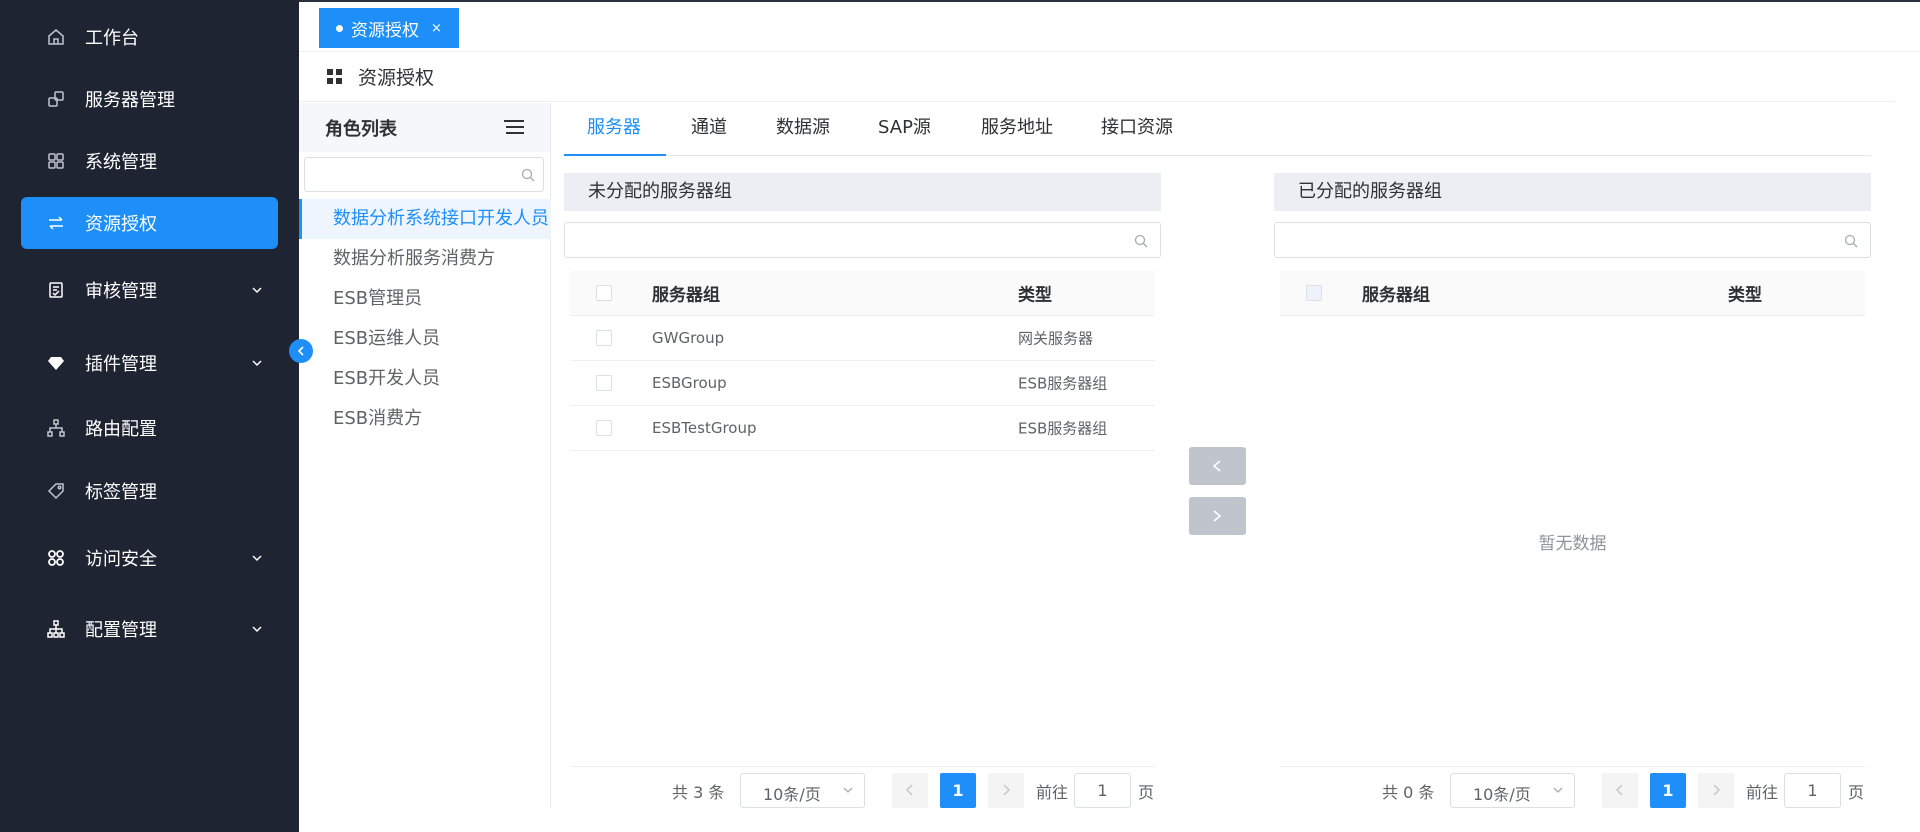  Describe the element at coordinates (121, 429) in the screenshot. I see `sidebar-item-label: 路由配置` at that location.